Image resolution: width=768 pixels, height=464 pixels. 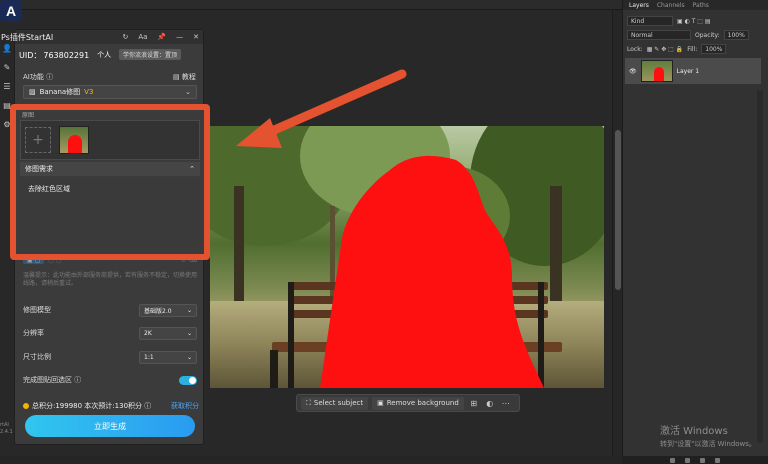 I want to click on coin-icon, so click(x=26, y=406).